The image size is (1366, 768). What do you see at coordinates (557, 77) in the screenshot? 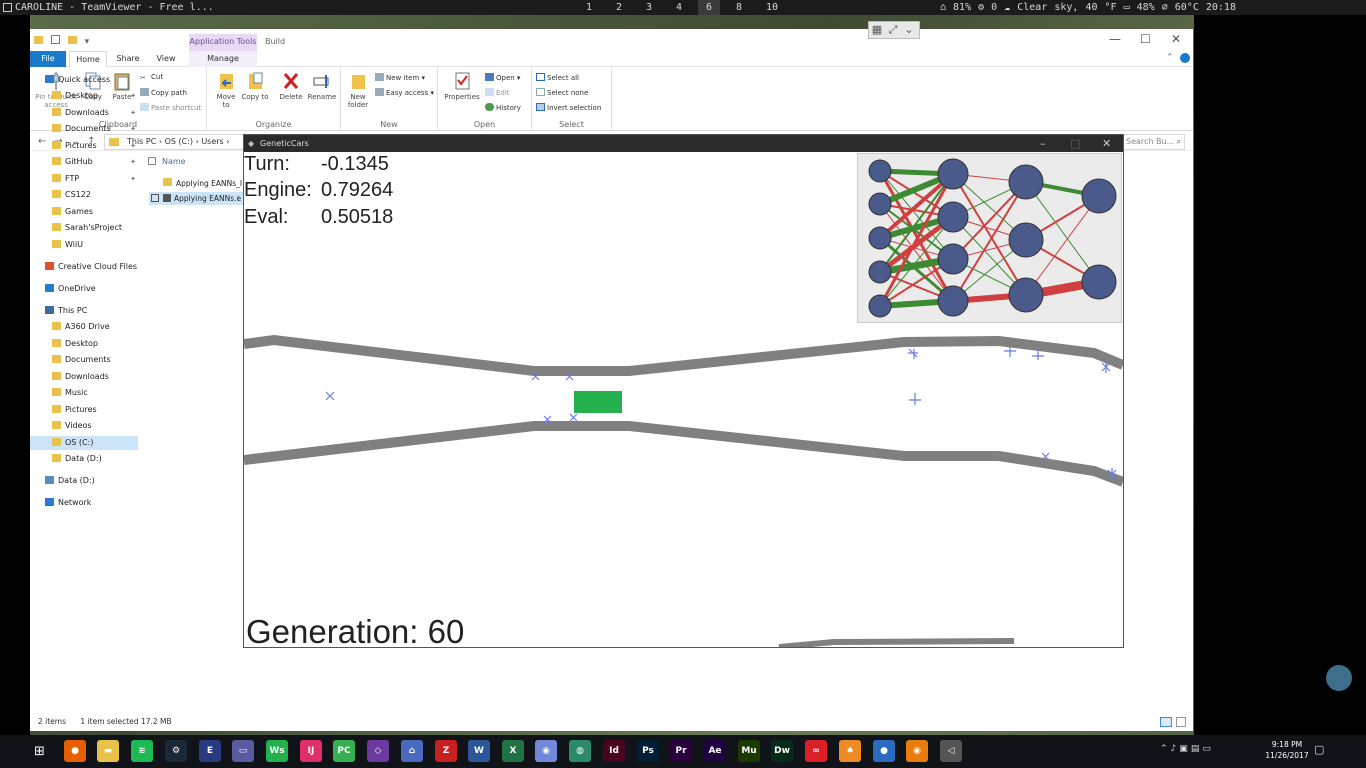
I see `select-all-button: Select all` at bounding box center [557, 77].